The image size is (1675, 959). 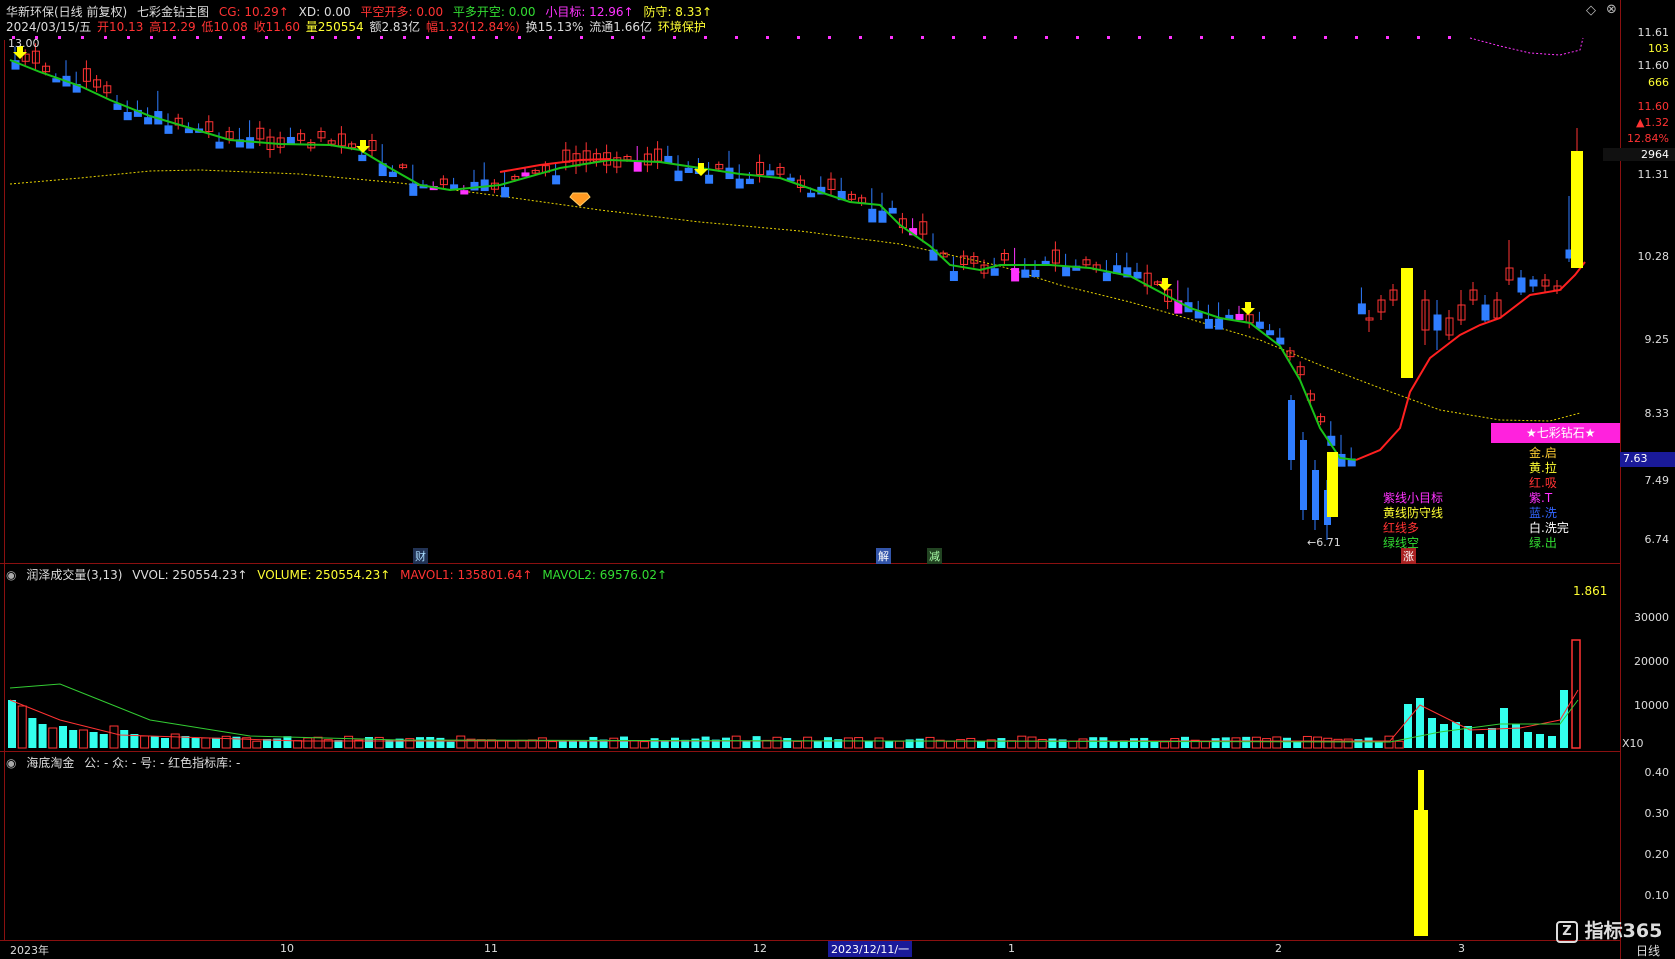 I want to click on current-price-tag: 7.63, so click(x=1647, y=459).